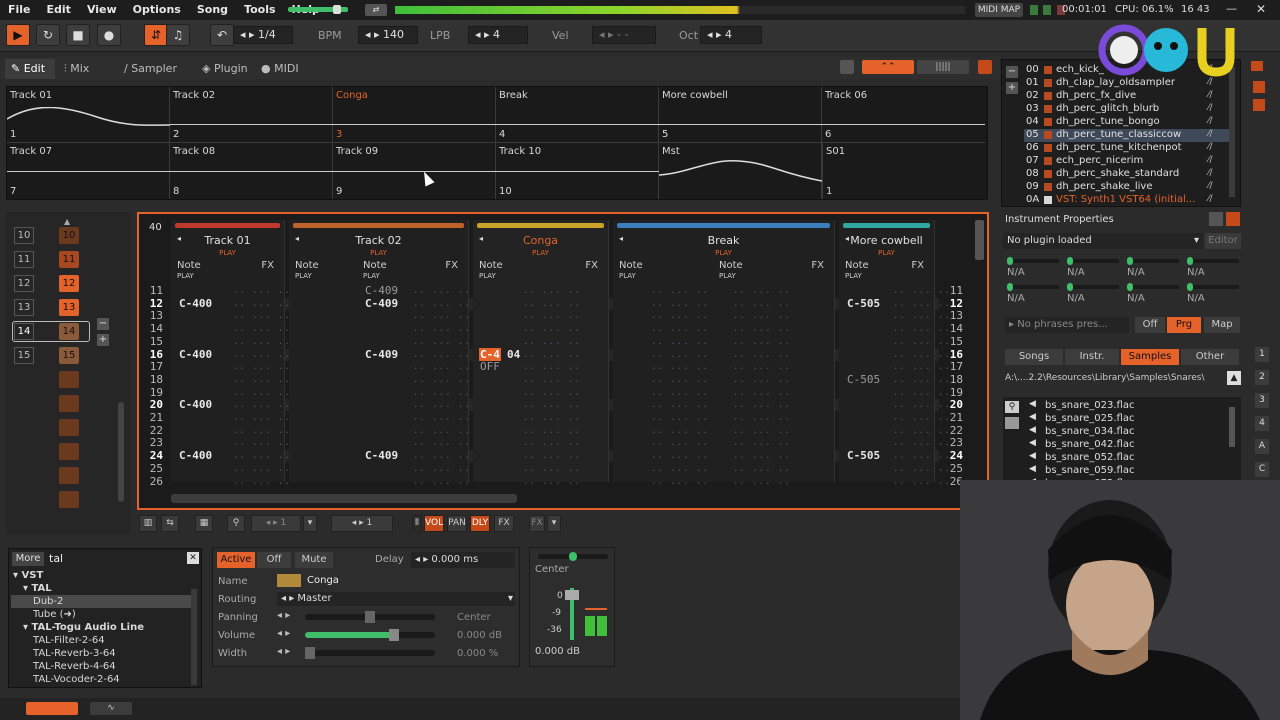 The width and height of the screenshot is (1280, 720). Describe the element at coordinates (148, 523) in the screenshot. I see `view-toggle-icon: ▥` at that location.